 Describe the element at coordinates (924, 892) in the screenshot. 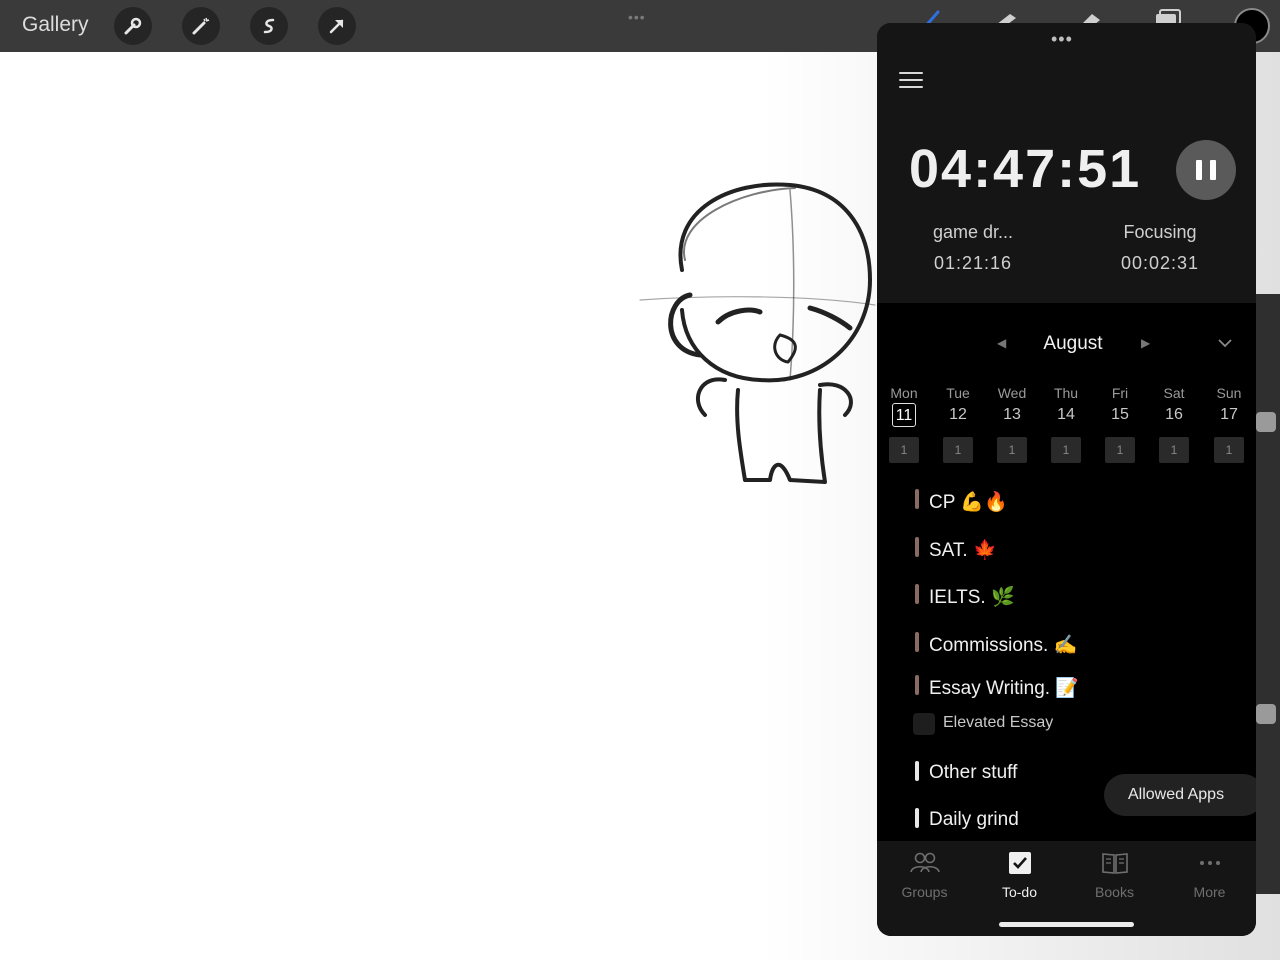

I see `tab-label: Groups` at that location.